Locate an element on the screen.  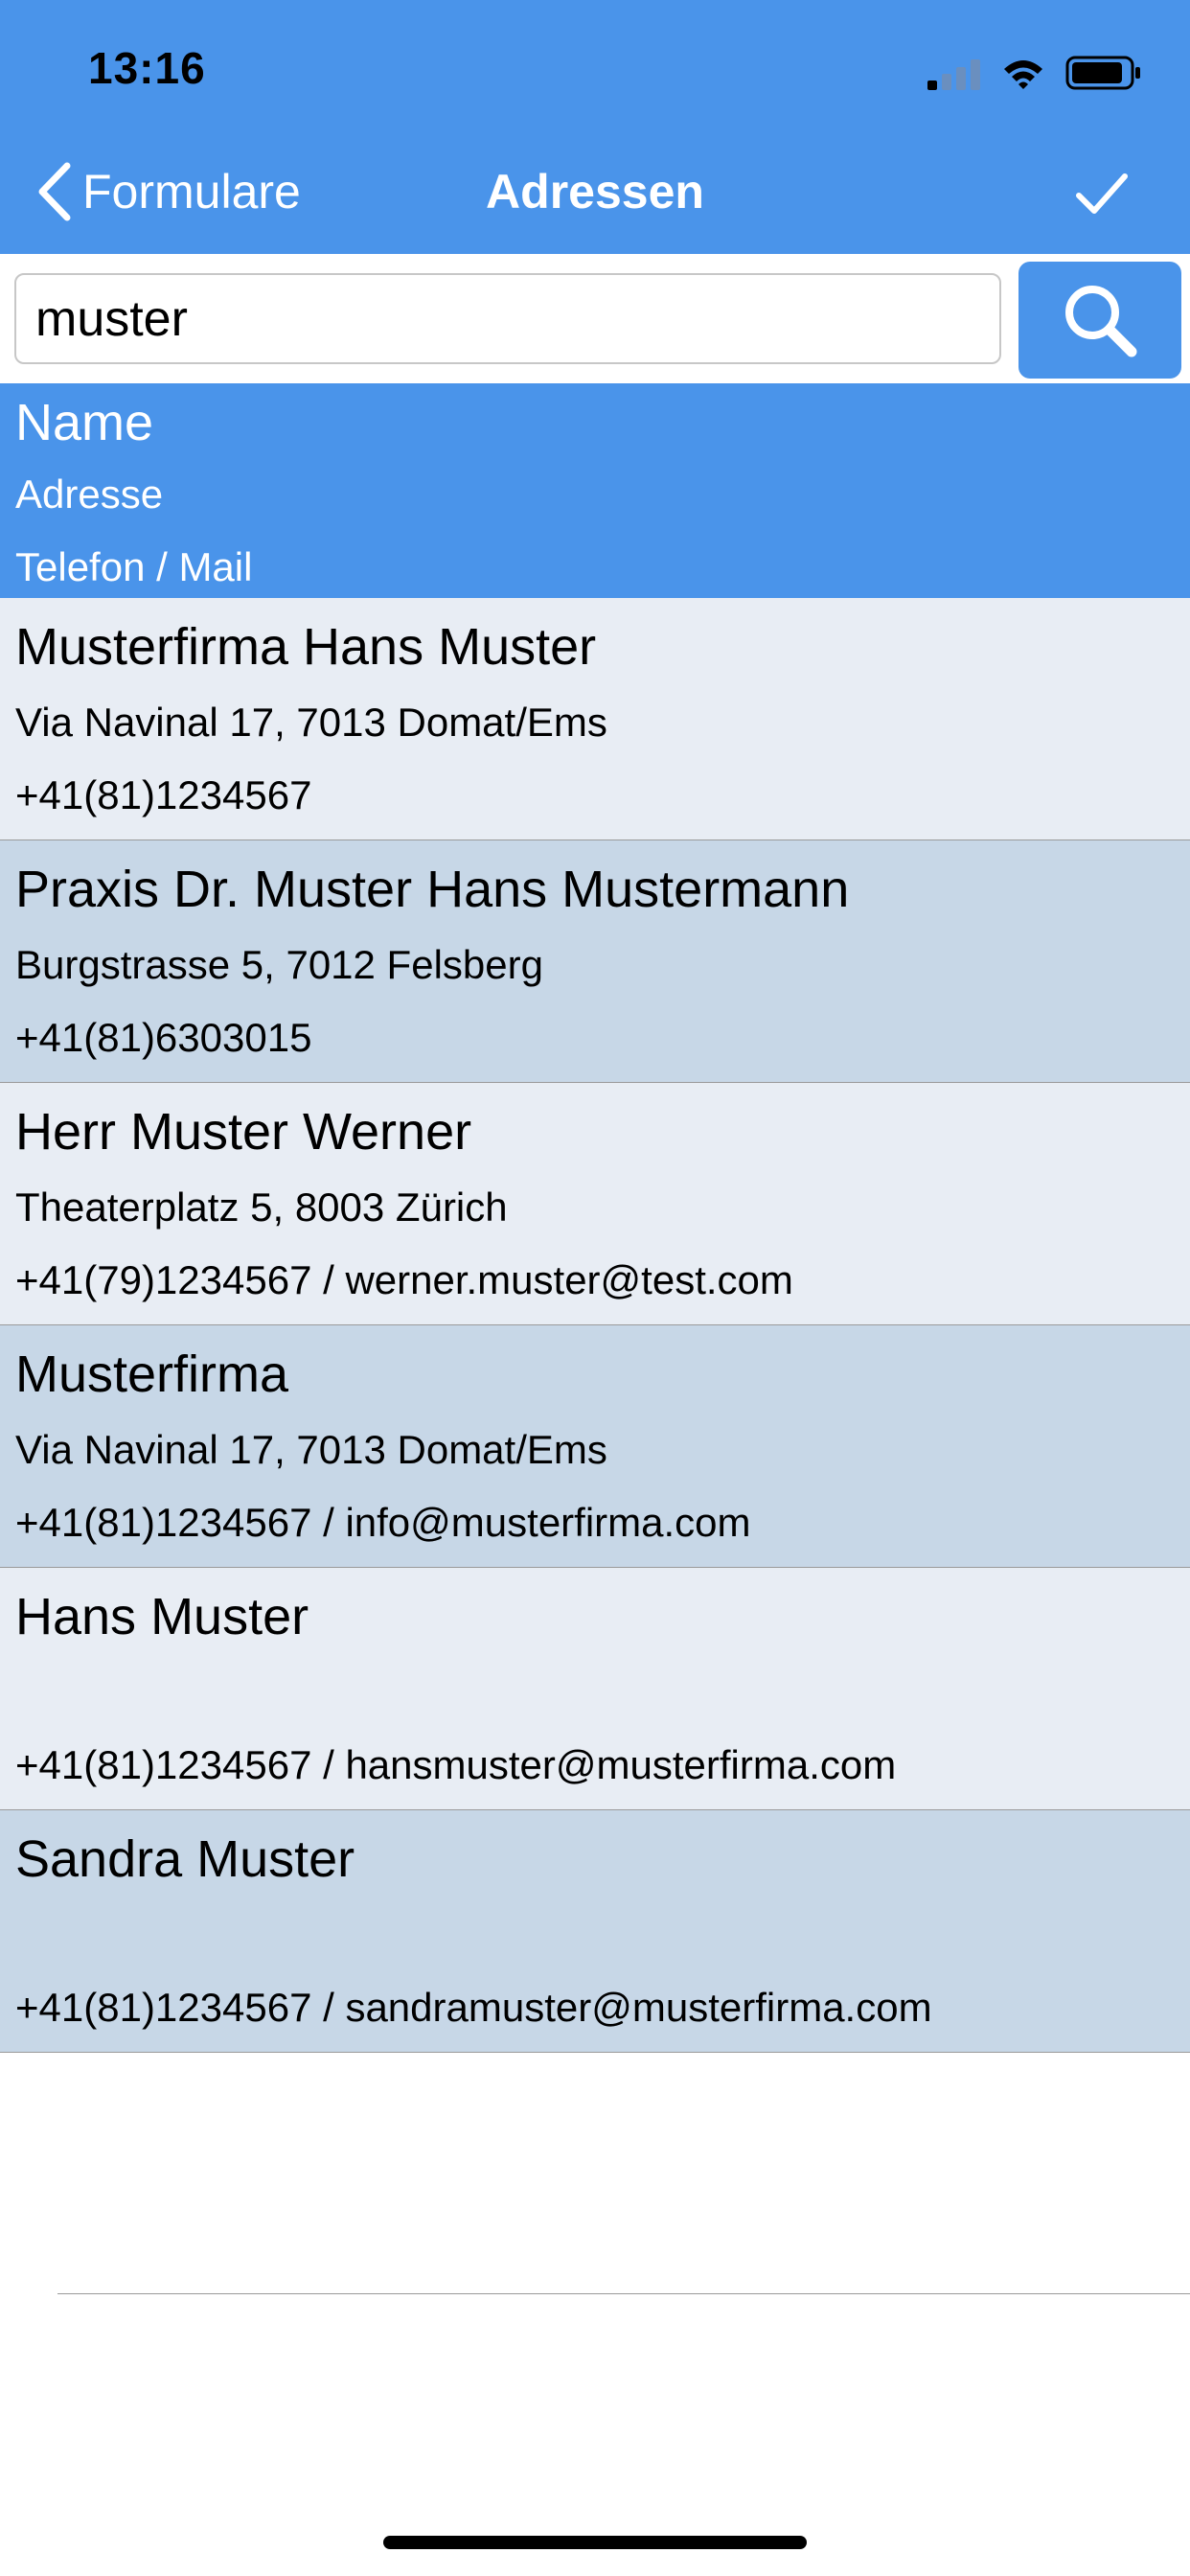
done-button is located at coordinates (1102, 193).